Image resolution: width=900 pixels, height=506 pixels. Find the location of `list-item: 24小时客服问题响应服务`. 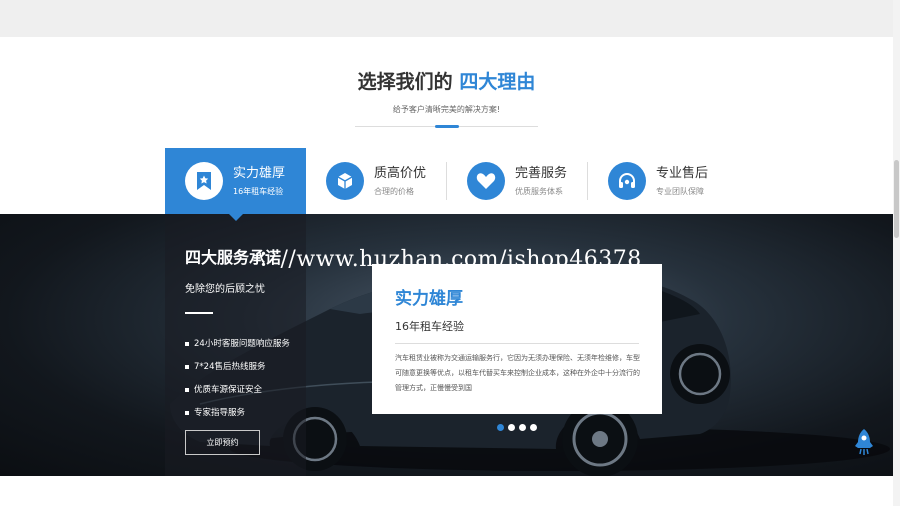

list-item: 24小时客服问题响应服务 is located at coordinates (237, 349).